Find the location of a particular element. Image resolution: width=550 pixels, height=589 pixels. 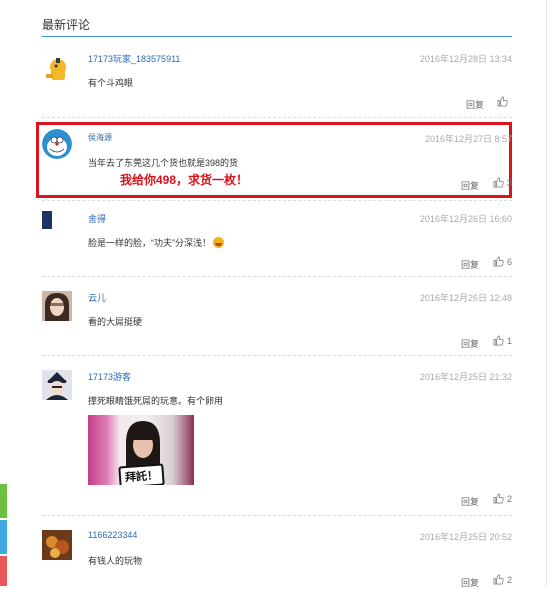

comment-date: 2016年12月28日 13:34 is located at coordinates (465, 59).